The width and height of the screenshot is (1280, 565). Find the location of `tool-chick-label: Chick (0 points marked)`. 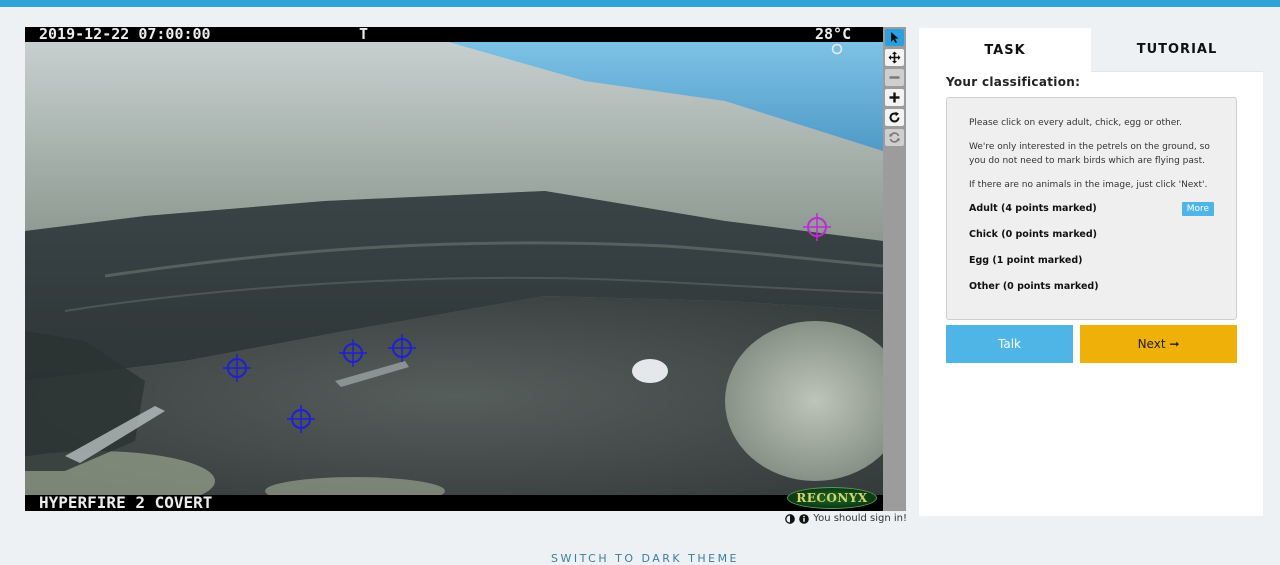

tool-chick-label: Chick (0 points marked) is located at coordinates (1033, 234).